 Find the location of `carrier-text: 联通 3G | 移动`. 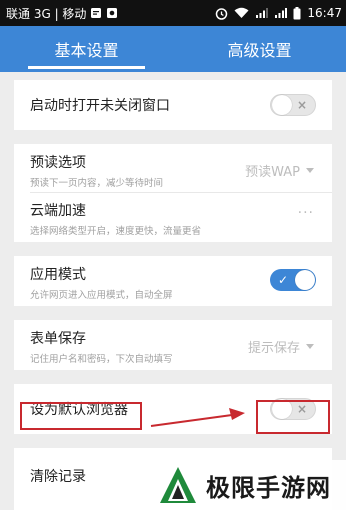

carrier-text: 联通 3G | 移动 is located at coordinates (46, 13).